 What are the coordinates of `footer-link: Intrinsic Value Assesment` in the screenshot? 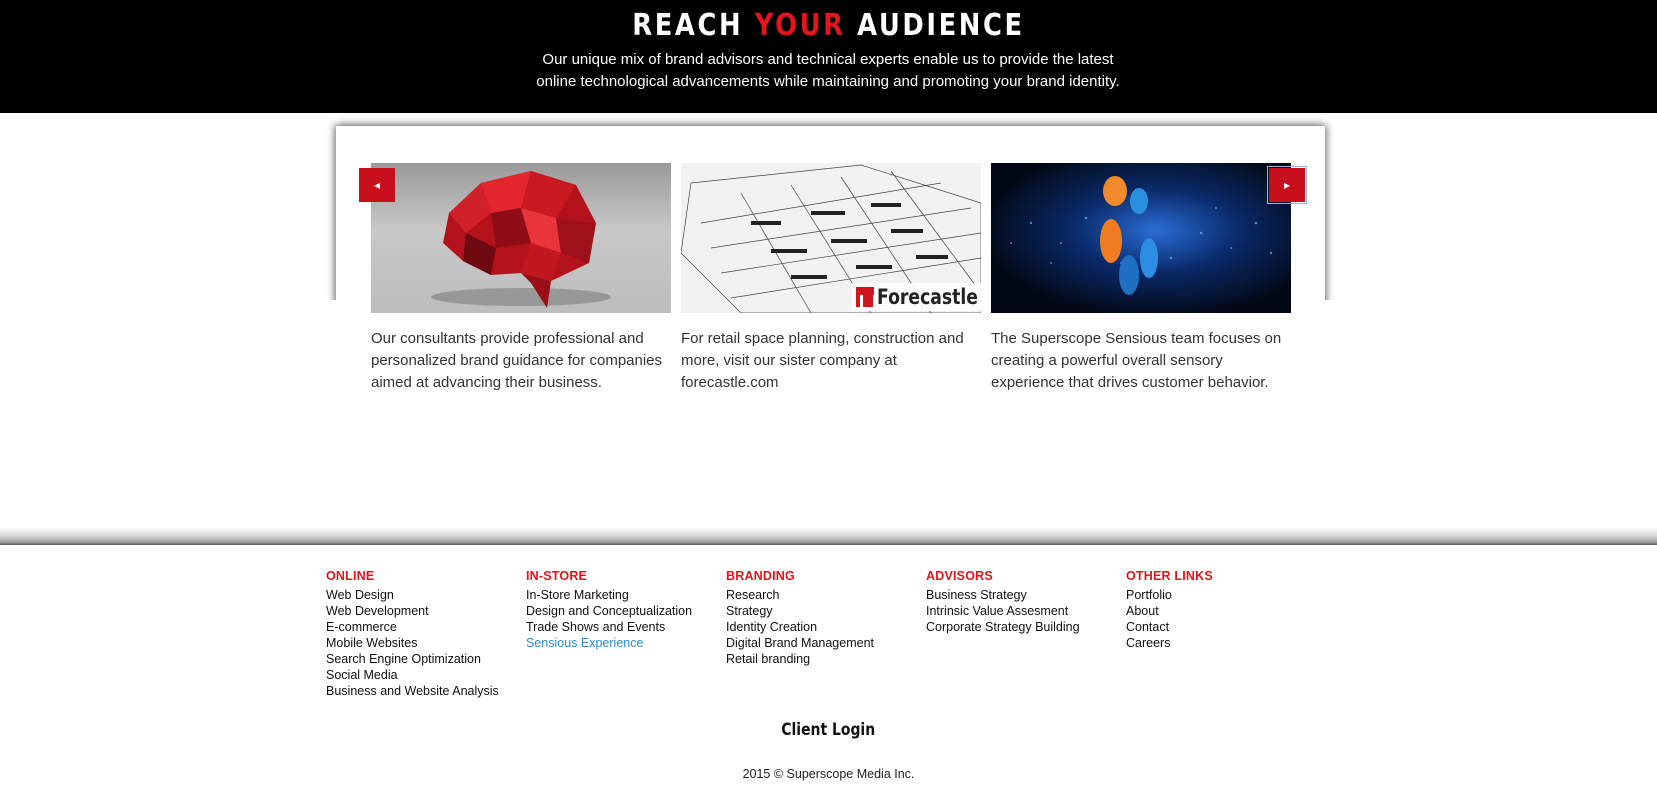 It's located at (1003, 611).